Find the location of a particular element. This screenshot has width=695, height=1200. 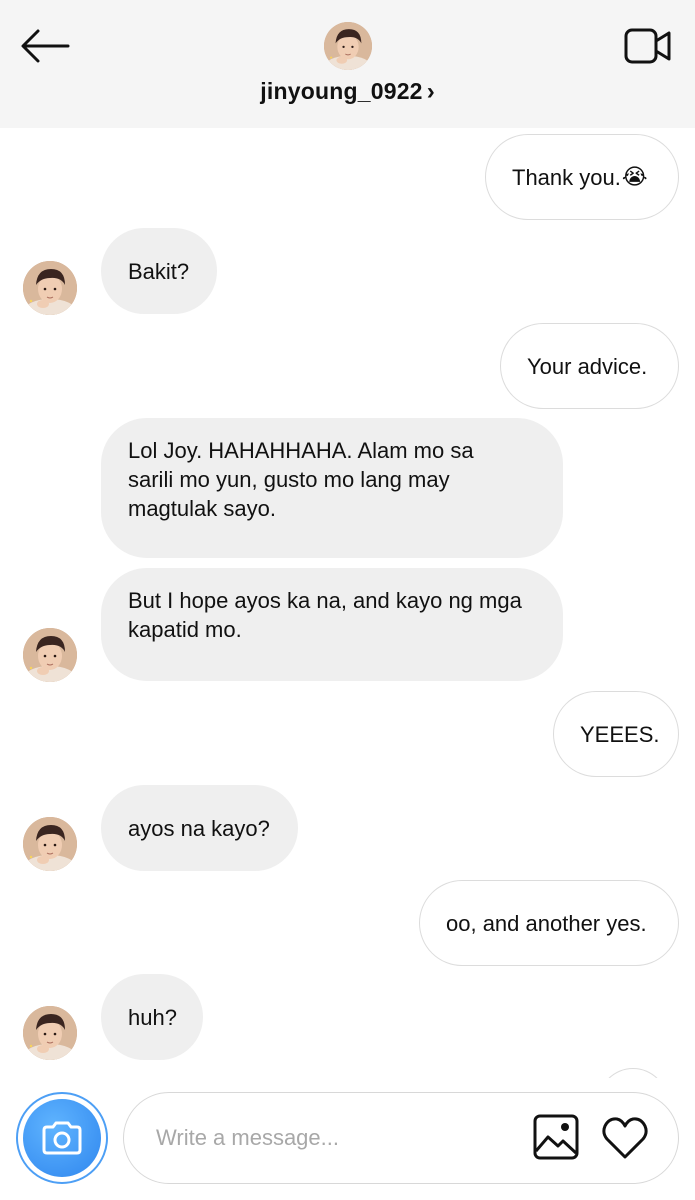

username: jinyoung_0922 is located at coordinates (341, 91).